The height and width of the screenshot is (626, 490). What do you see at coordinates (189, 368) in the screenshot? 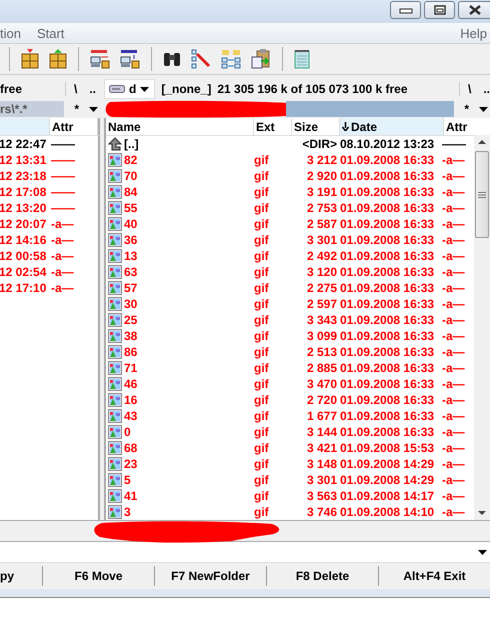
I see `file-name: 71` at bounding box center [189, 368].